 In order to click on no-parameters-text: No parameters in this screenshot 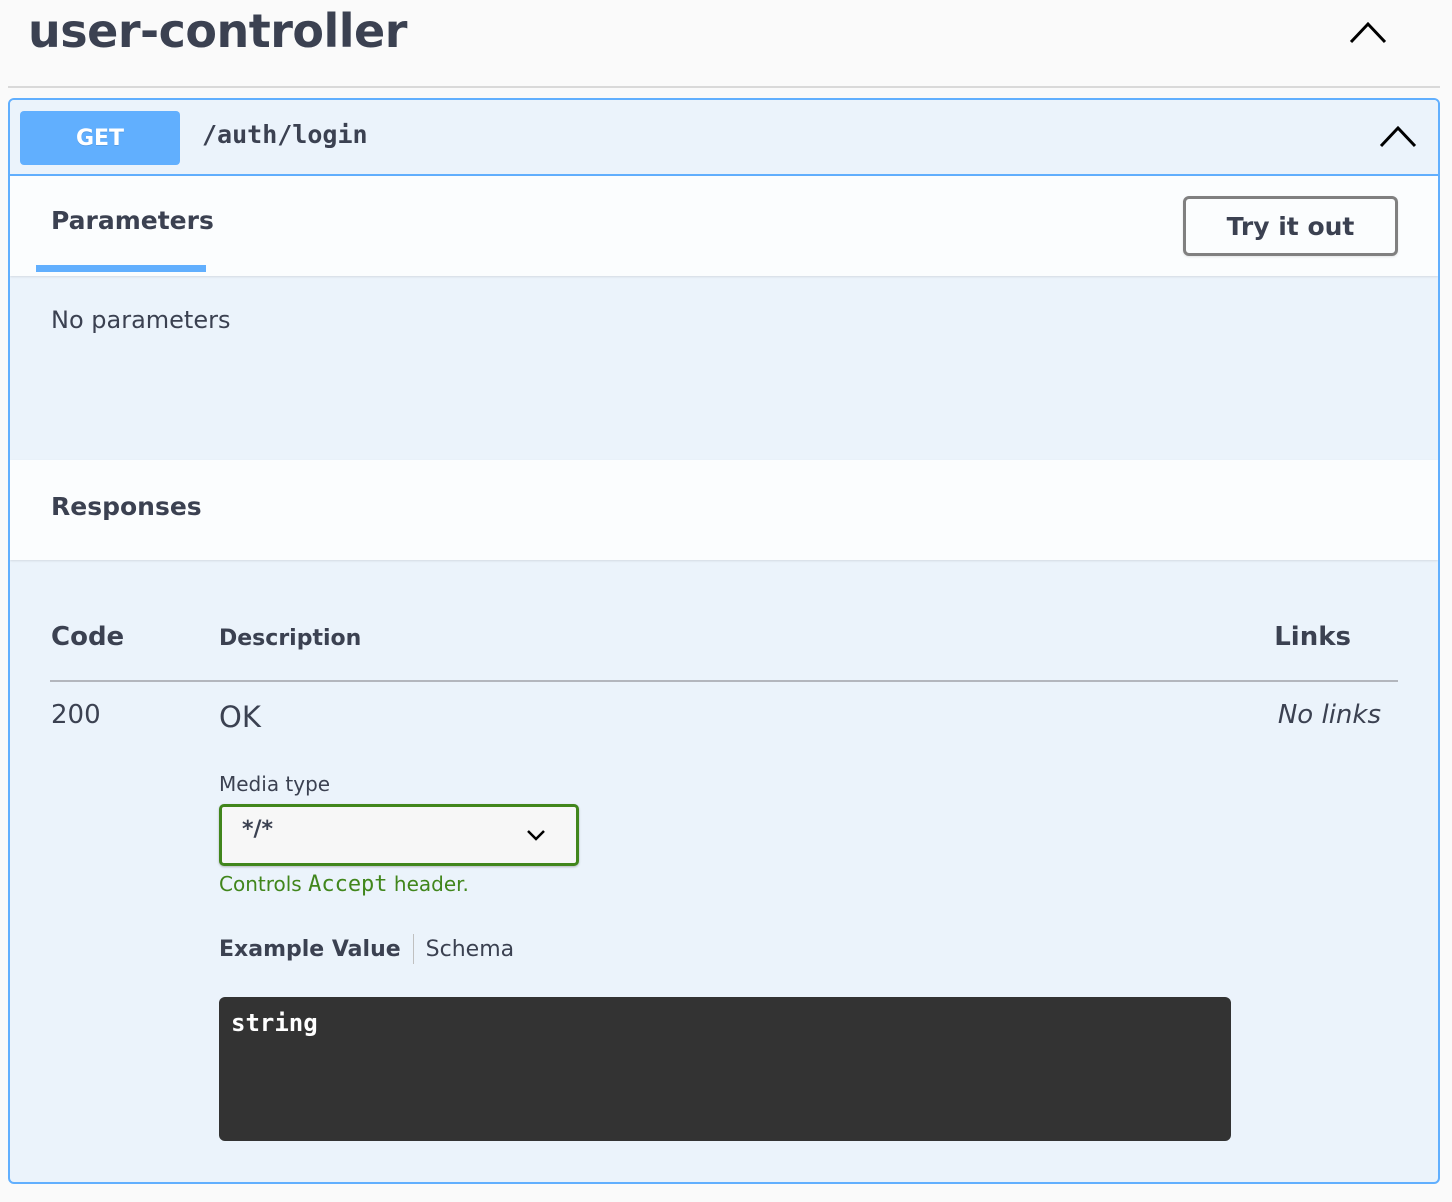, I will do `click(141, 320)`.